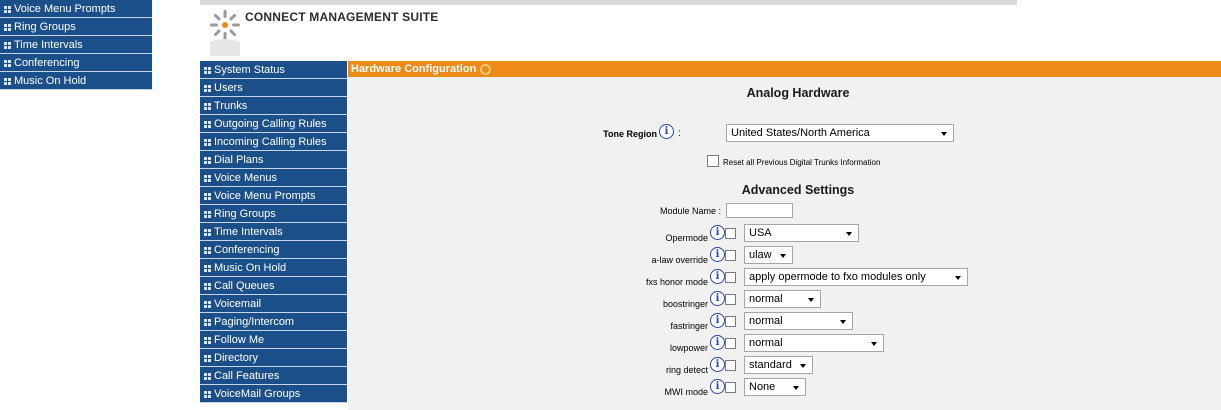 Image resolution: width=1221 pixels, height=410 pixels. What do you see at coordinates (730, 387) in the screenshot?
I see `mwi-mode-checkbox` at bounding box center [730, 387].